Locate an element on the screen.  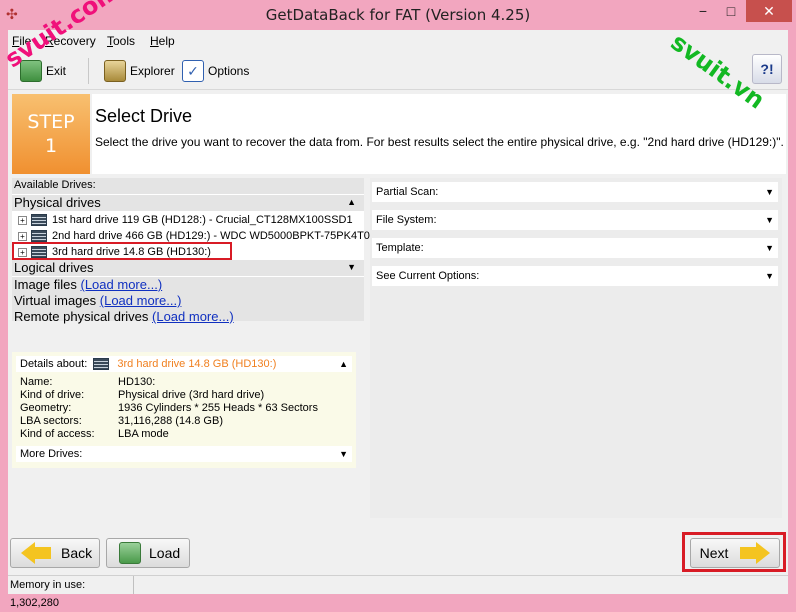
expand-icon: ▼ is located at coordinates (351, 267).